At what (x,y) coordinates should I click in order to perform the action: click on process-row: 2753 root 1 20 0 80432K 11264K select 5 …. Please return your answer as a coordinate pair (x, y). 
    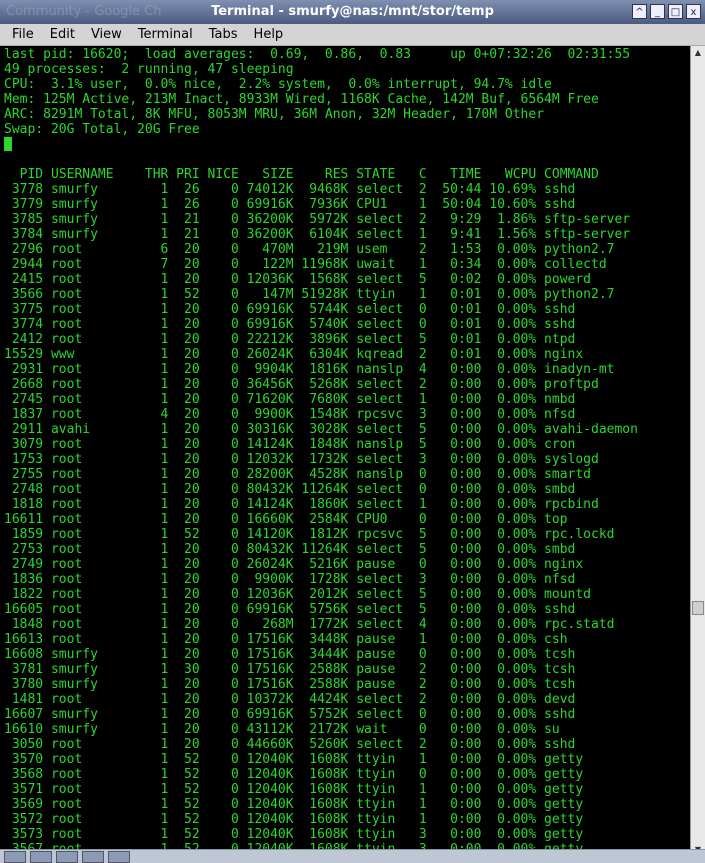
    Looking at the image, I should click on (290, 549).